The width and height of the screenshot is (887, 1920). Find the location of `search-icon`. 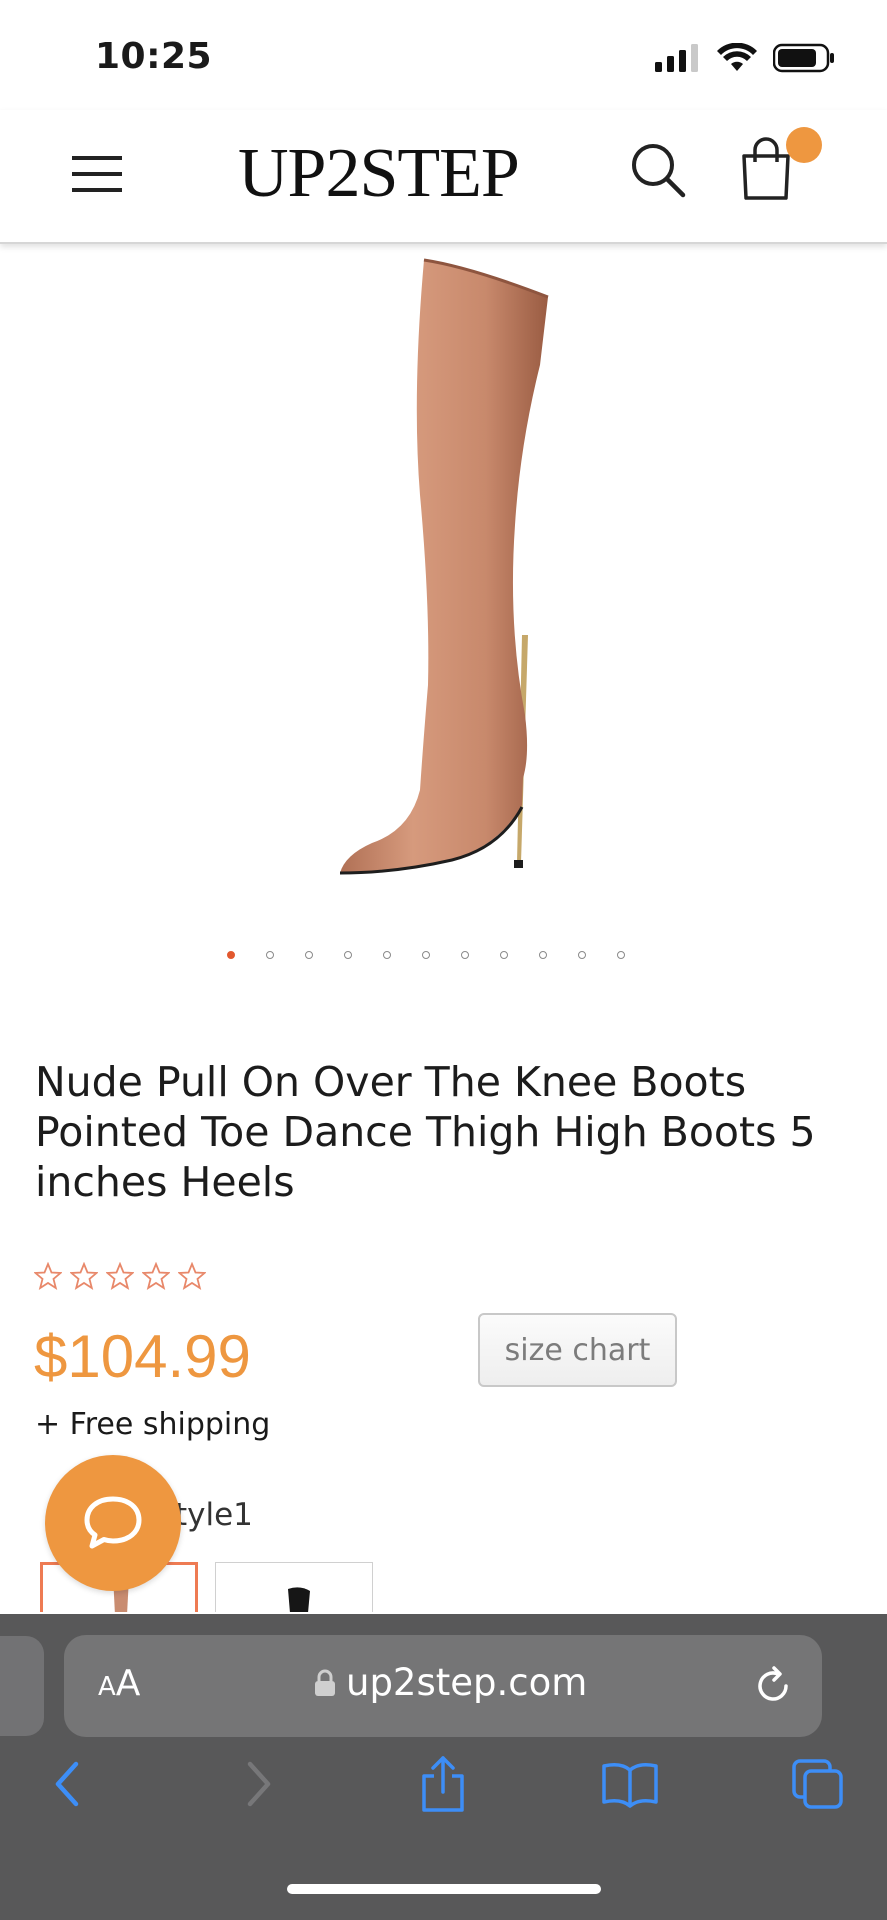

search-icon is located at coordinates (659, 171).